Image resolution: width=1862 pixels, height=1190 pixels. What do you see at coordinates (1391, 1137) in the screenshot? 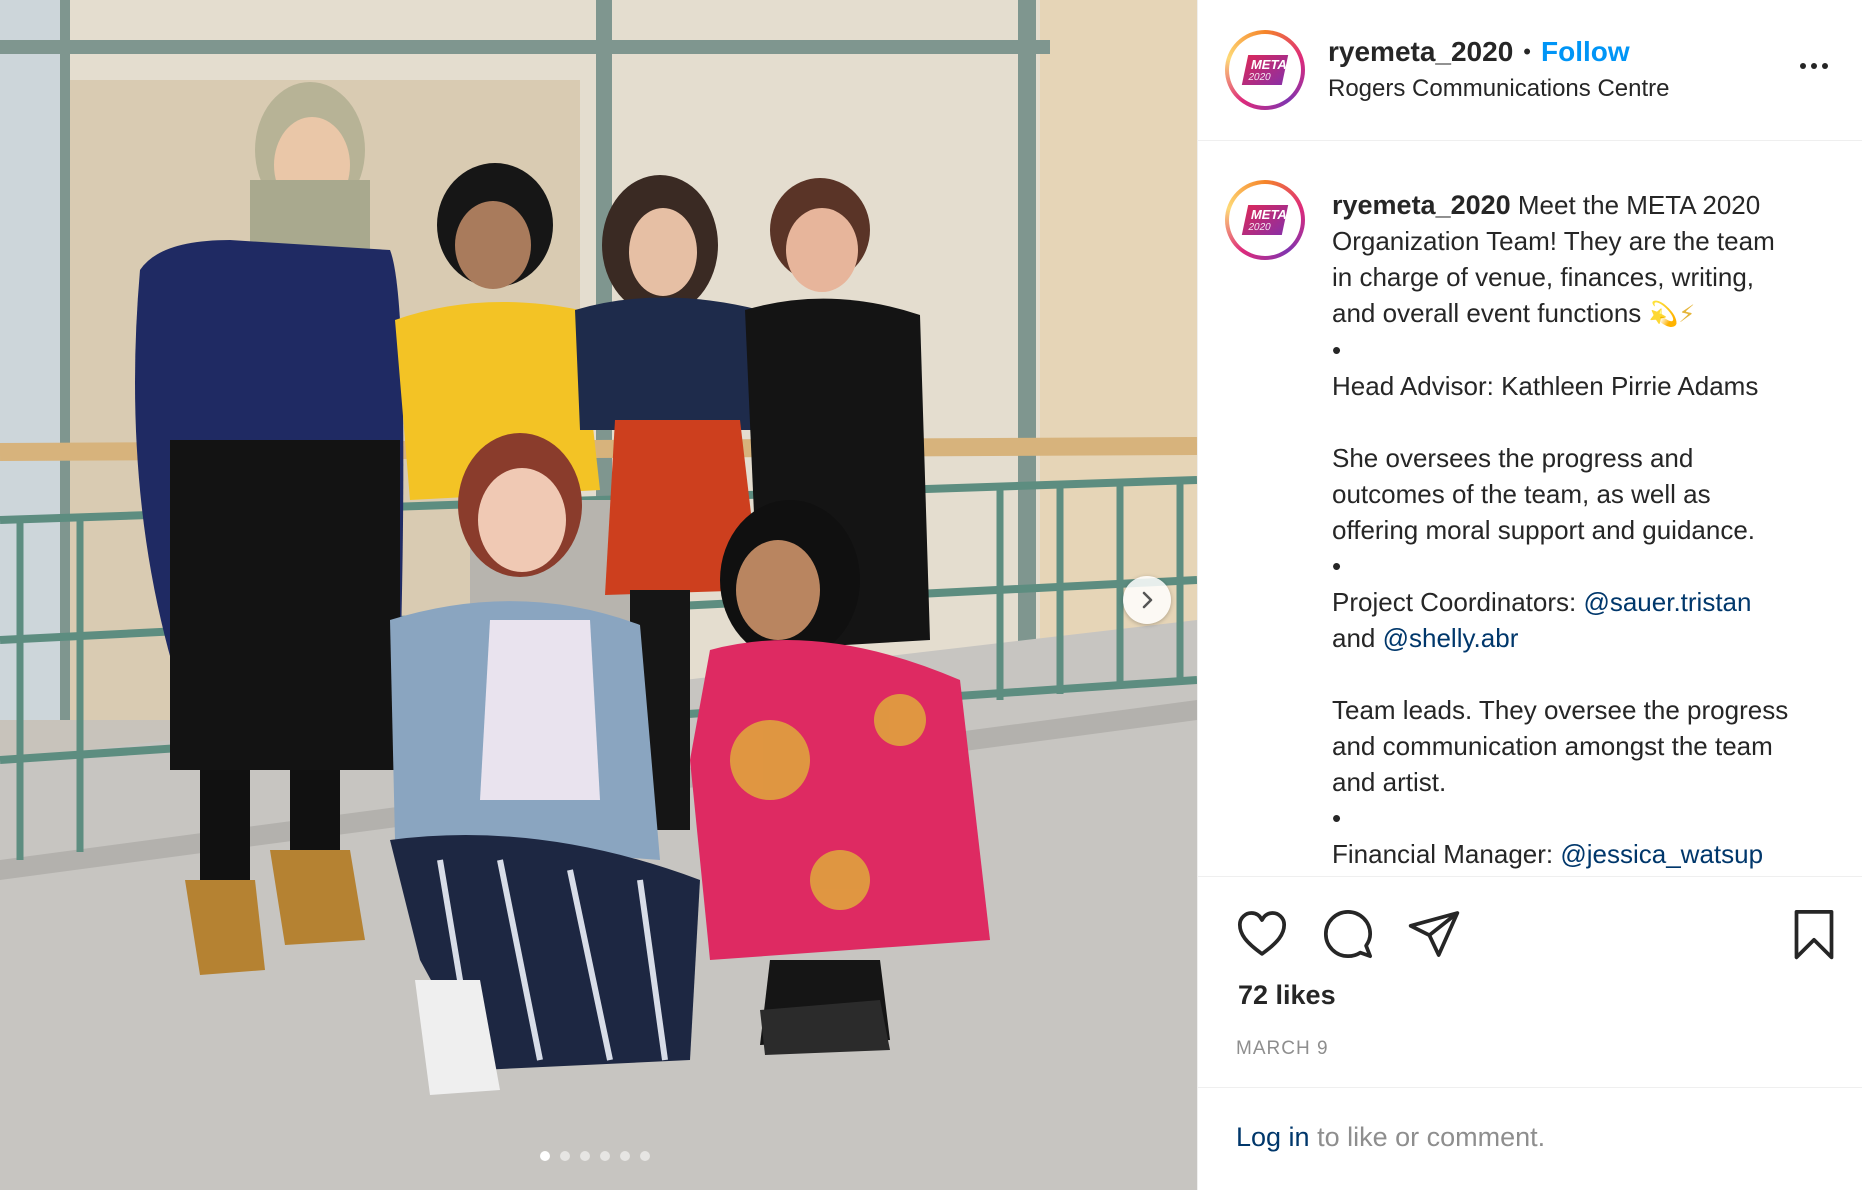
I see `login-prompt: Log in to like or comment.` at bounding box center [1391, 1137].